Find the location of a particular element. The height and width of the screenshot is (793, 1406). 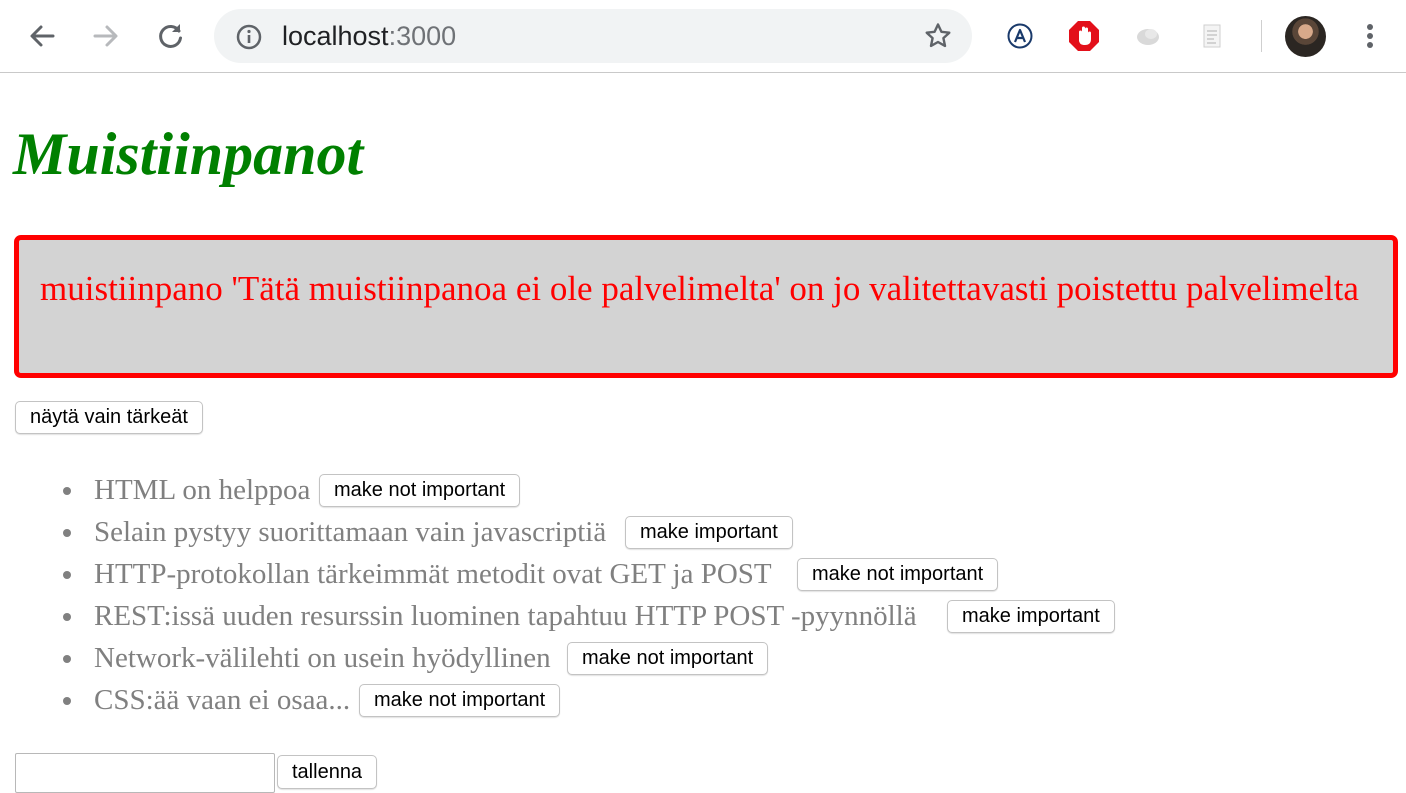

note-content: HTML on helppoa is located at coordinates (202, 490).